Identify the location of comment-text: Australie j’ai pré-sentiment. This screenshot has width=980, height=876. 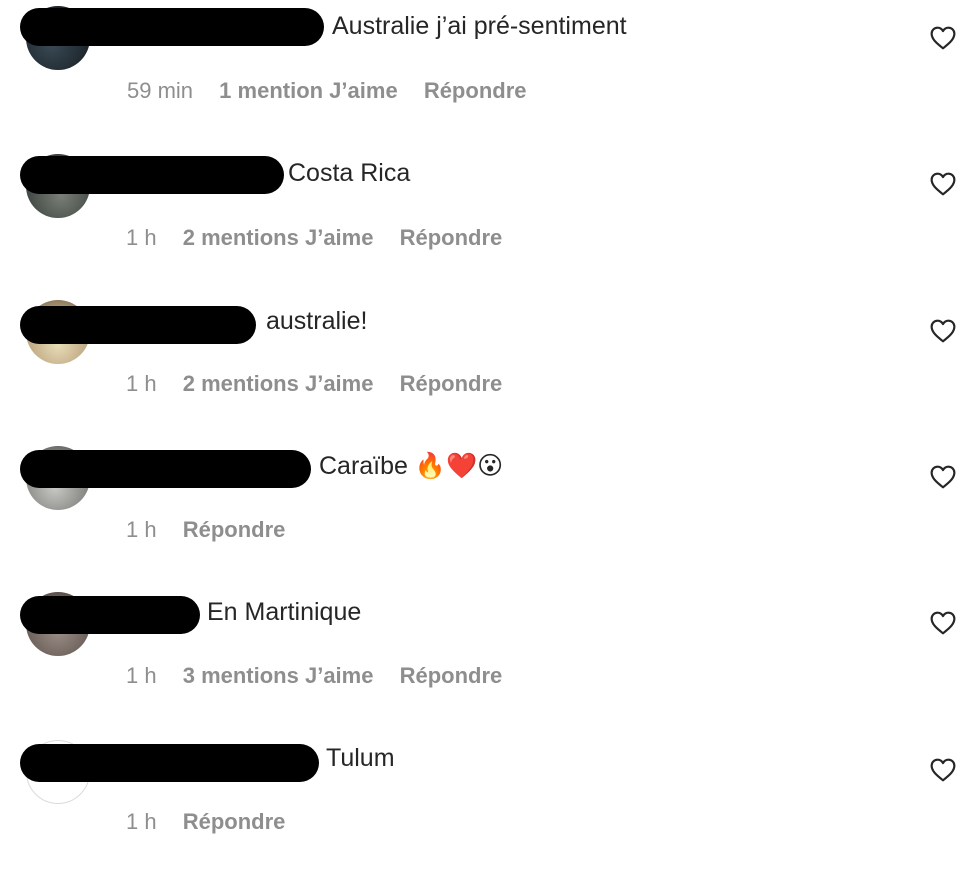
(479, 26).